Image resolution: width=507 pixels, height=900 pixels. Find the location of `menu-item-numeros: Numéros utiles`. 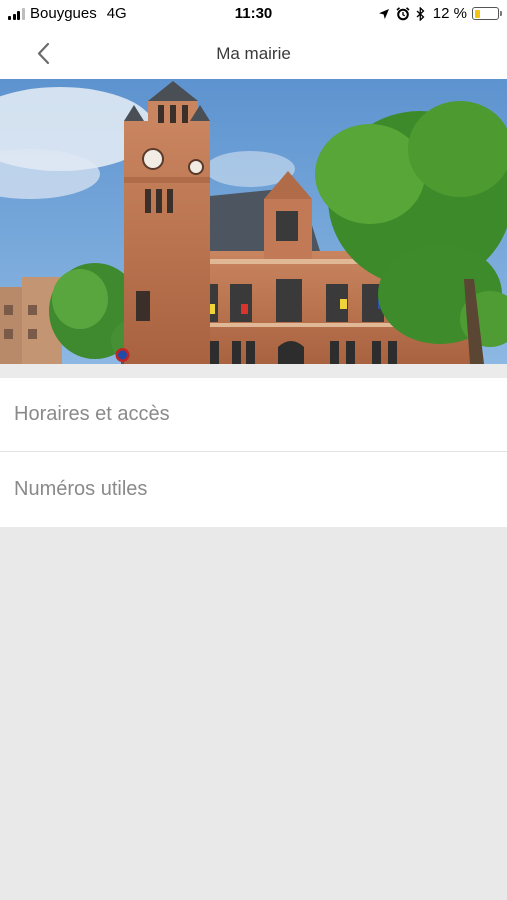

menu-item-numeros: Numéros utiles is located at coordinates (253, 489).